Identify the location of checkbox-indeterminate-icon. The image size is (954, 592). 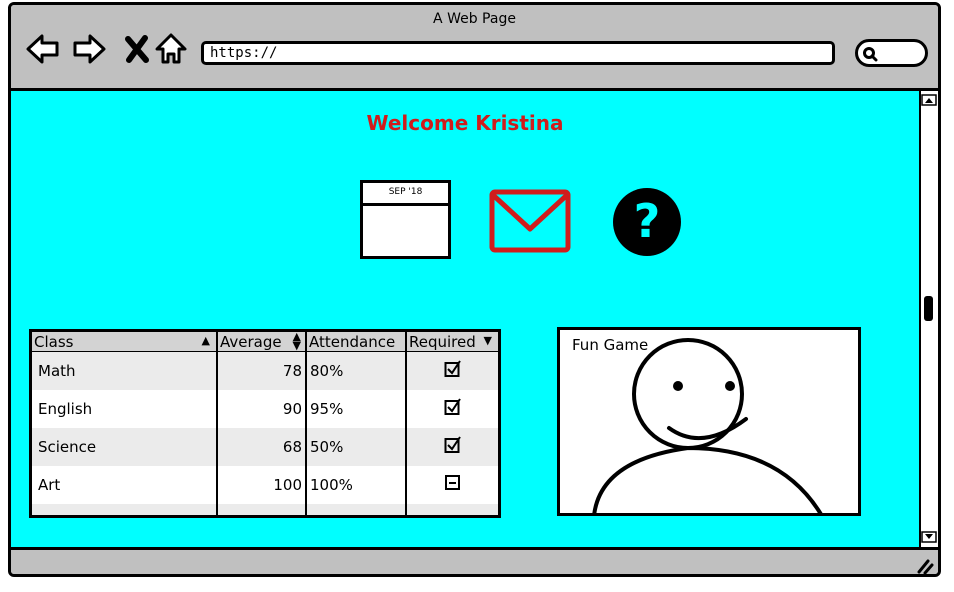
(453, 483).